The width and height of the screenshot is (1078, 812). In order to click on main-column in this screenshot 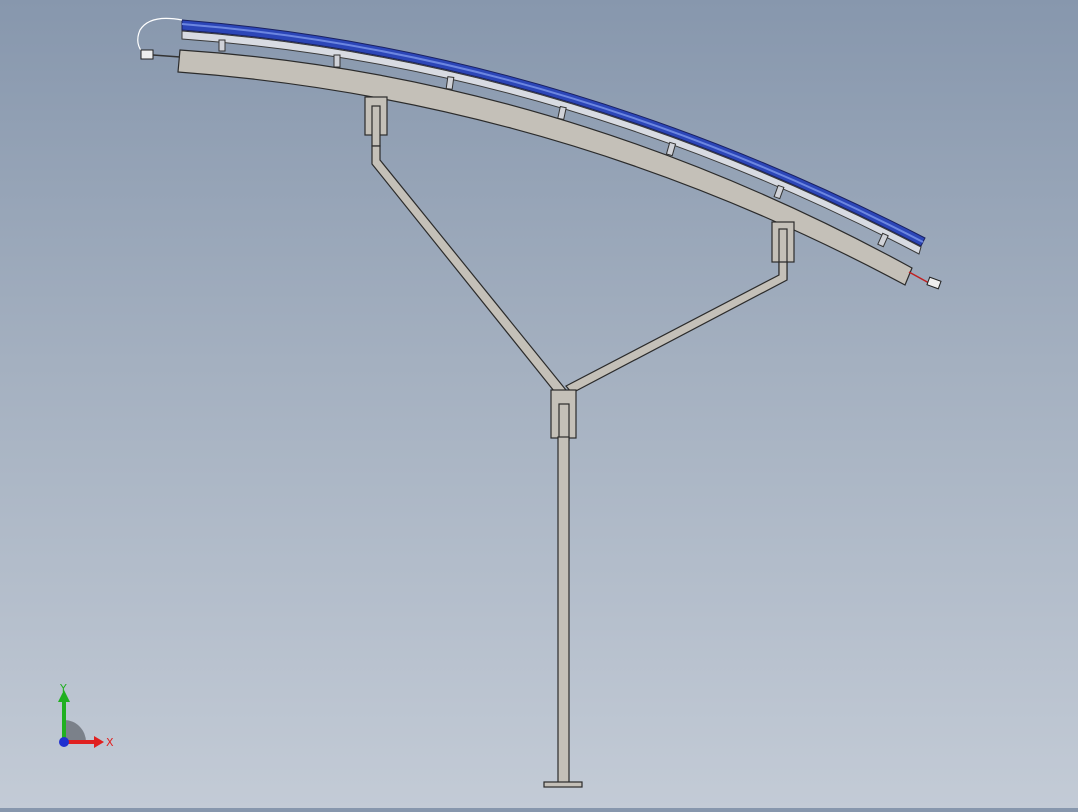, I will do `click(563, 610)`.